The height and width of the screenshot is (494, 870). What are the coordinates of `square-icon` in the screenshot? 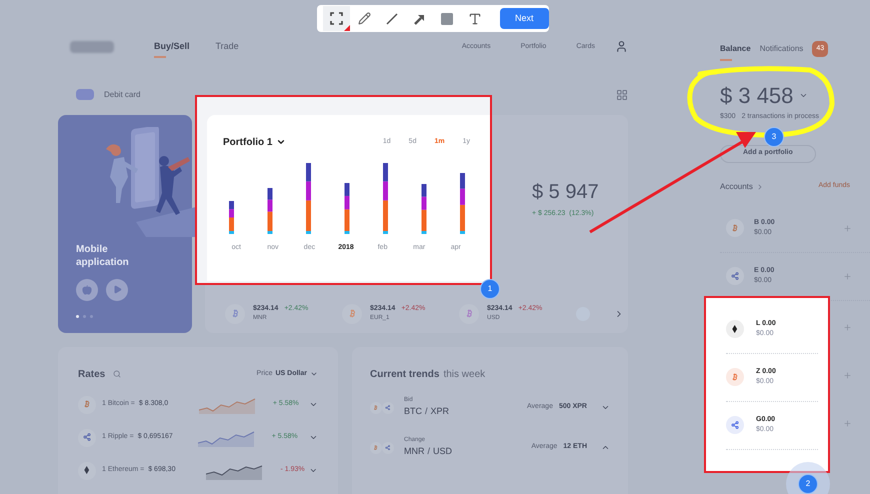 It's located at (447, 18).